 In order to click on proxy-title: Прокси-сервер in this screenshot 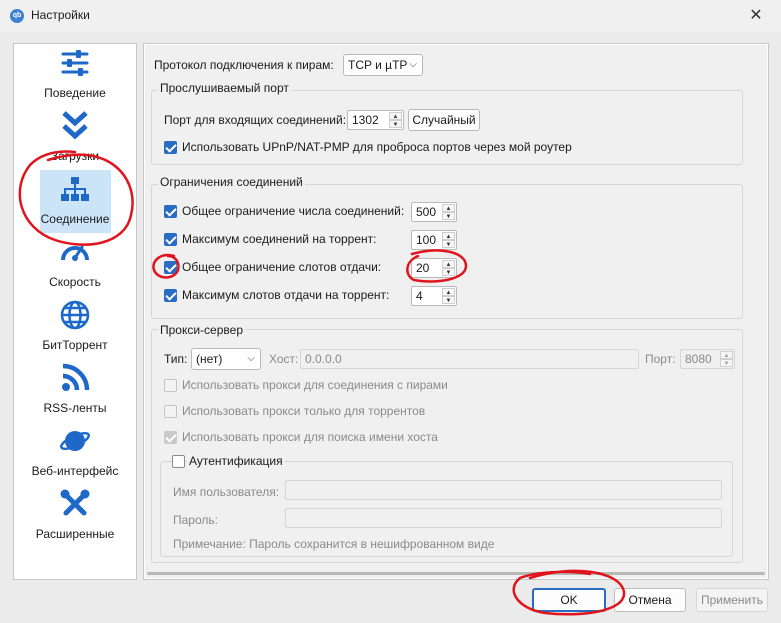, I will do `click(201, 330)`.